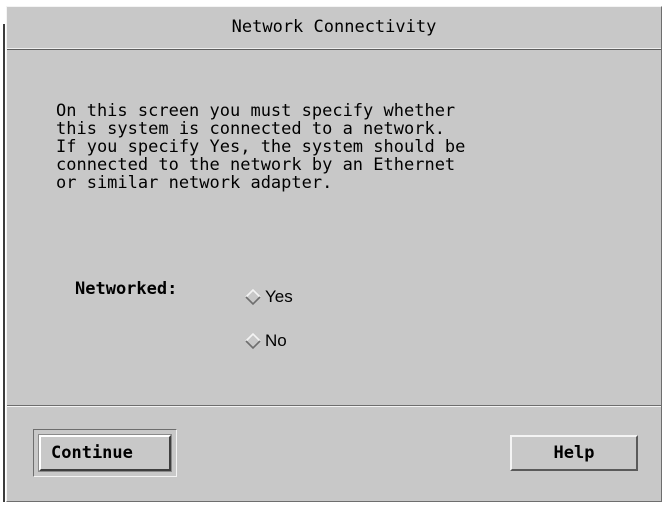 This screenshot has width=664, height=506. I want to click on dialog-titlebar: Network Connectivity, so click(334, 28).